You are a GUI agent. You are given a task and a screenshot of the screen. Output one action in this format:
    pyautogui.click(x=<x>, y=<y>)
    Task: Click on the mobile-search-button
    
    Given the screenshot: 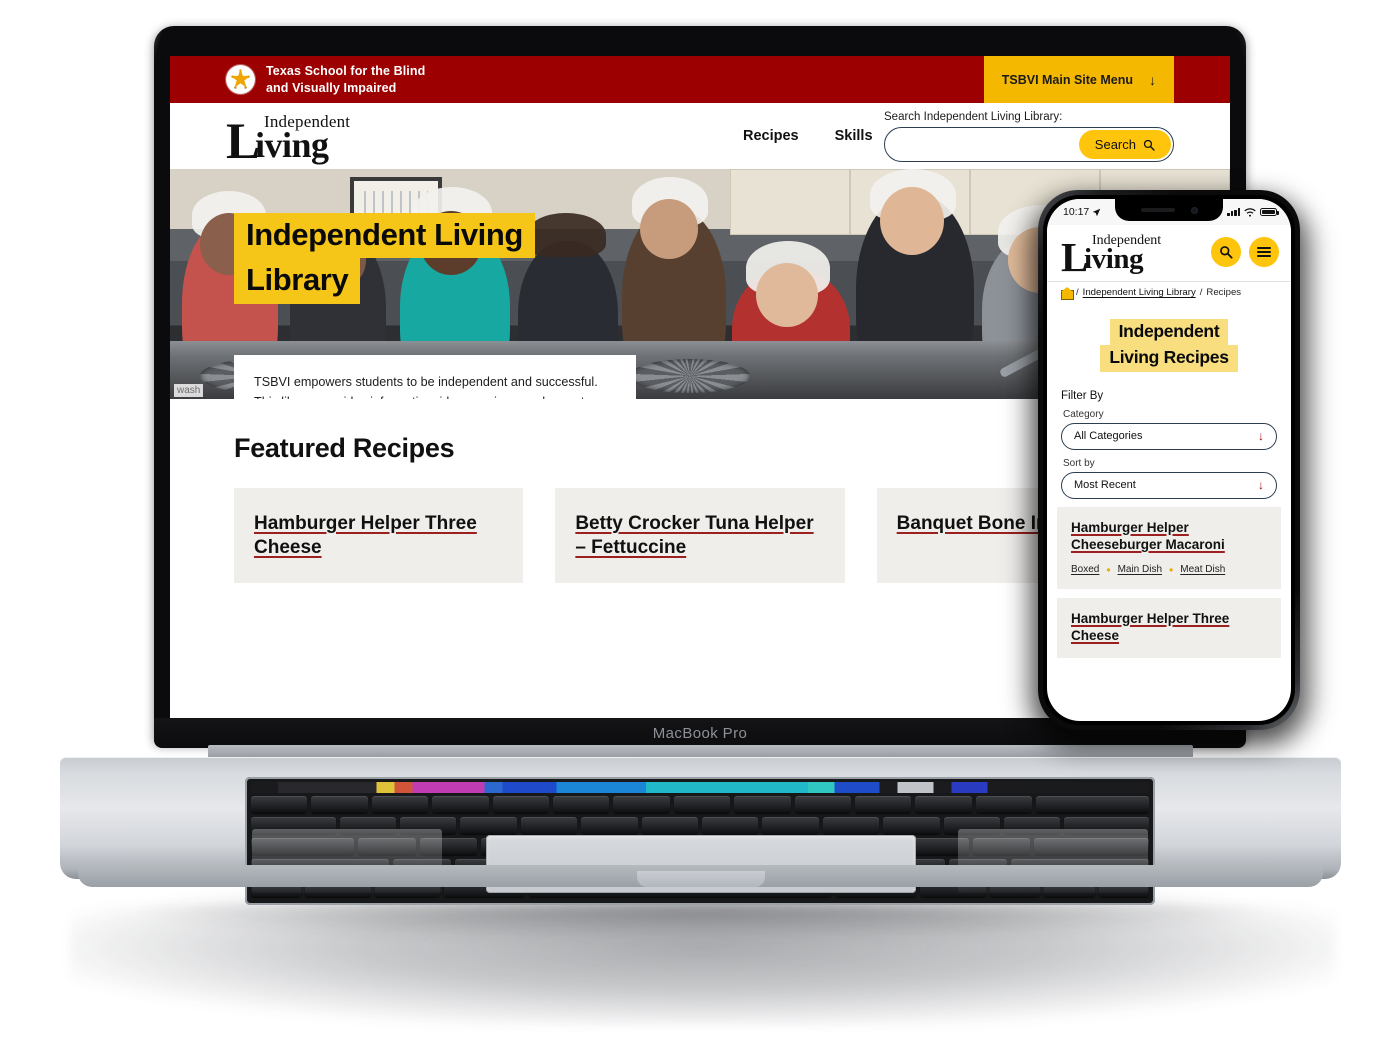 What is the action you would take?
    pyautogui.click(x=1226, y=252)
    